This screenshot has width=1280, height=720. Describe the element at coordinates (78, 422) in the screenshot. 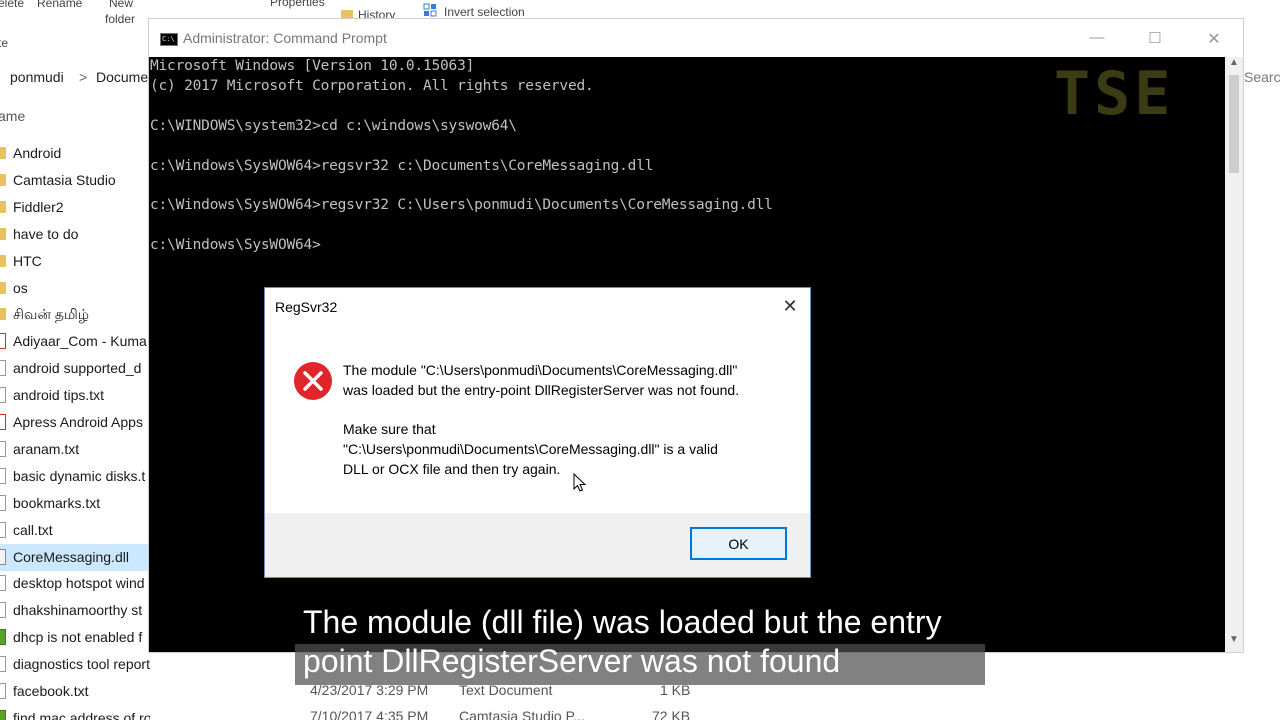

I see `file-name: Apress Android Apps` at that location.